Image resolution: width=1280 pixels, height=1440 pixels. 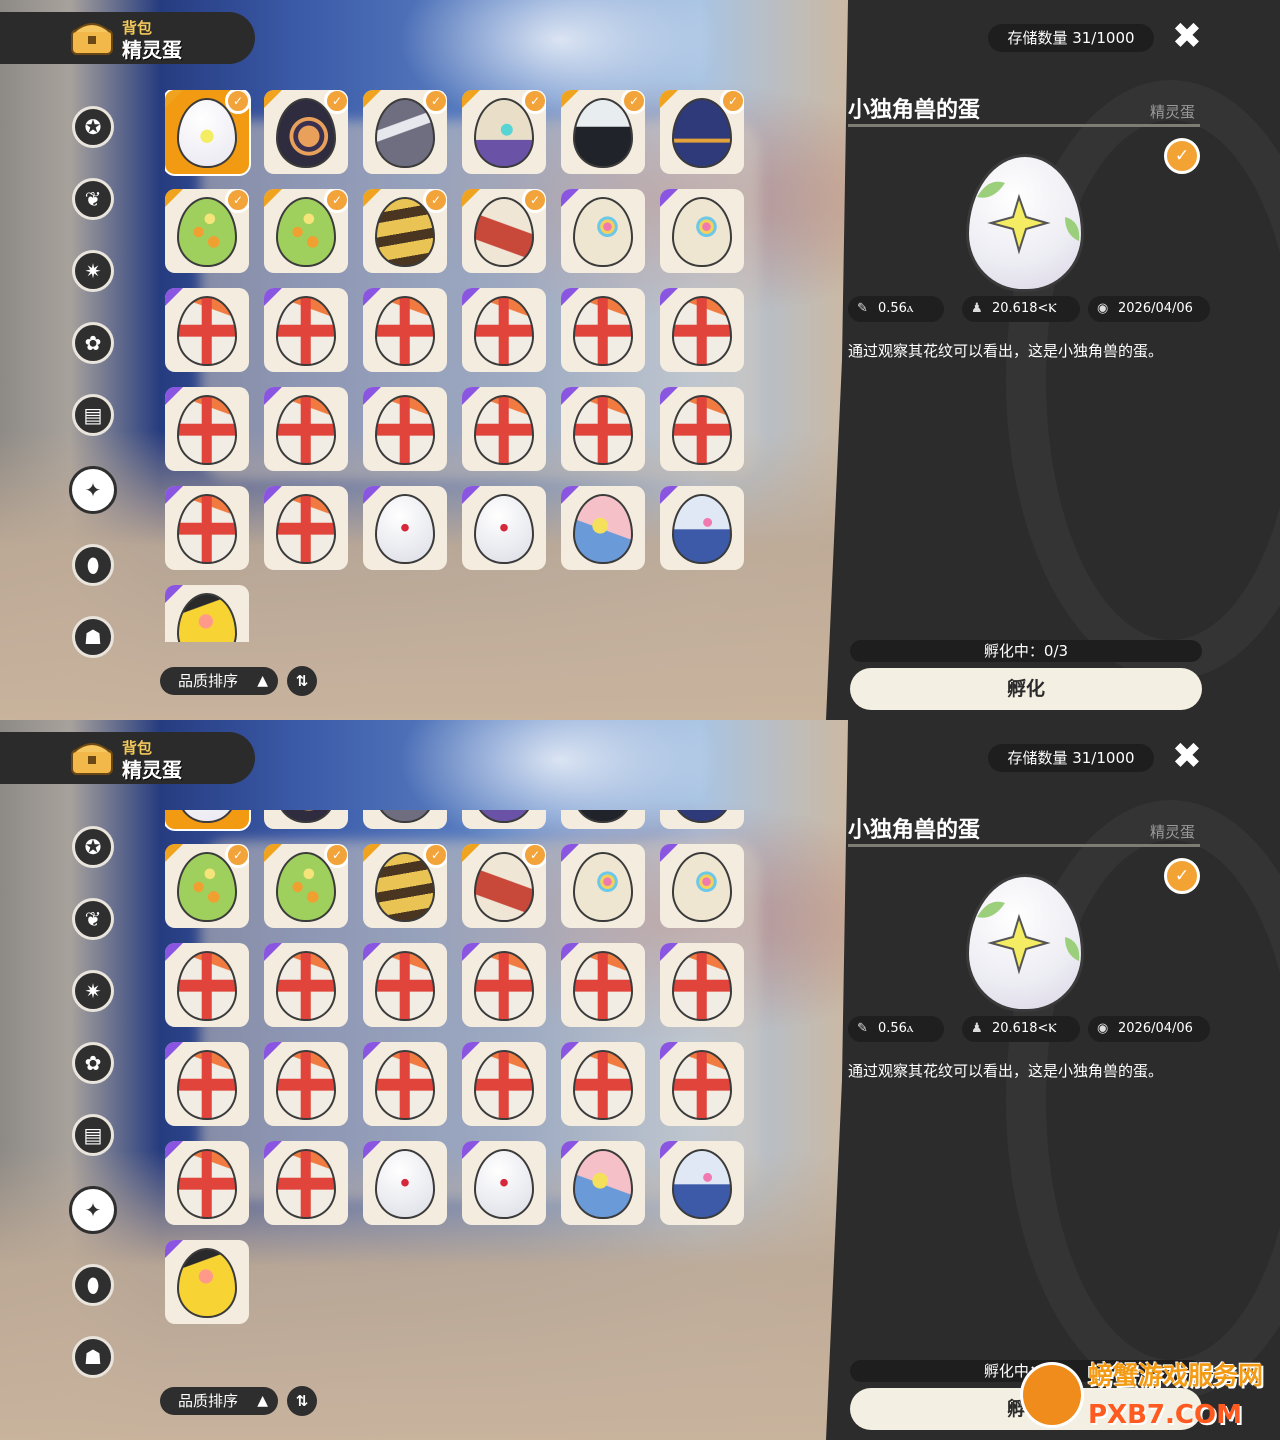 What do you see at coordinates (1071, 38) in the screenshot?
I see `storage-count: 存储数量 31/1000` at bounding box center [1071, 38].